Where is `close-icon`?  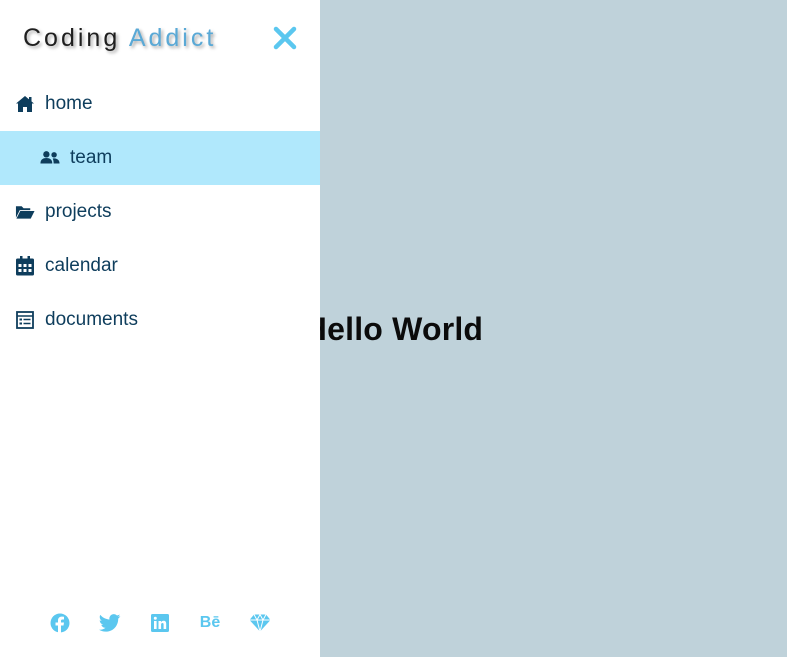 close-icon is located at coordinates (285, 38).